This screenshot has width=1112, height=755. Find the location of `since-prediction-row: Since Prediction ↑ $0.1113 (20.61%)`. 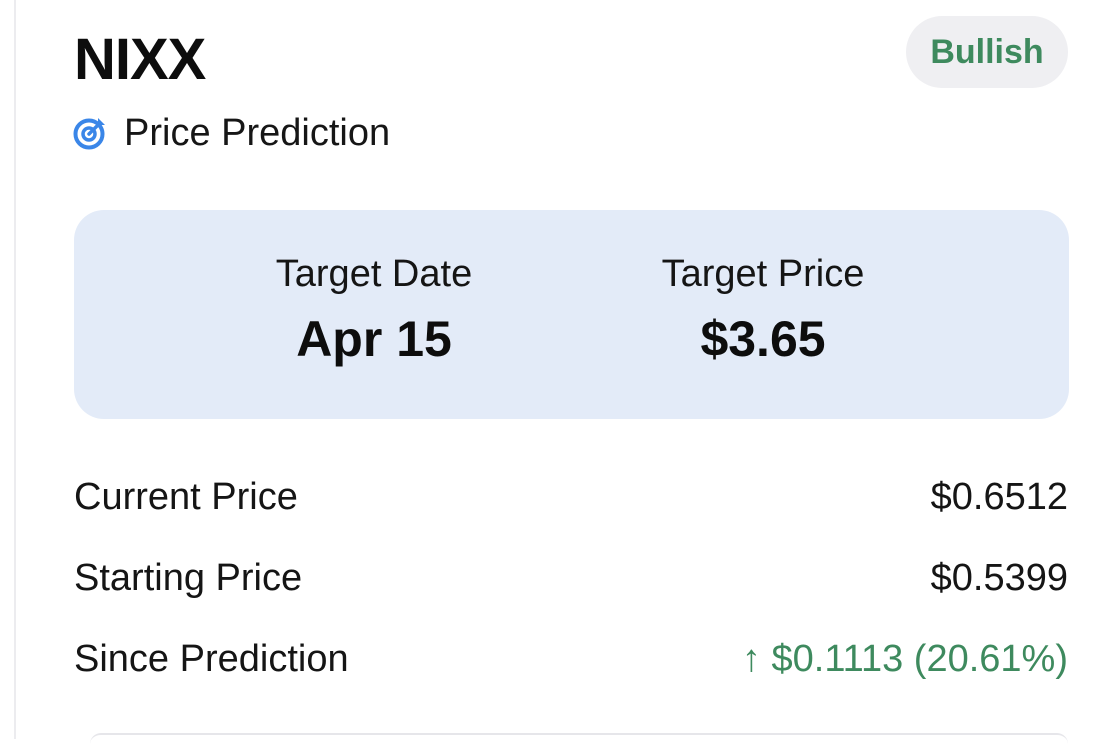

since-prediction-row: Since Prediction ↑ $0.1113 (20.61%) is located at coordinates (571, 659).